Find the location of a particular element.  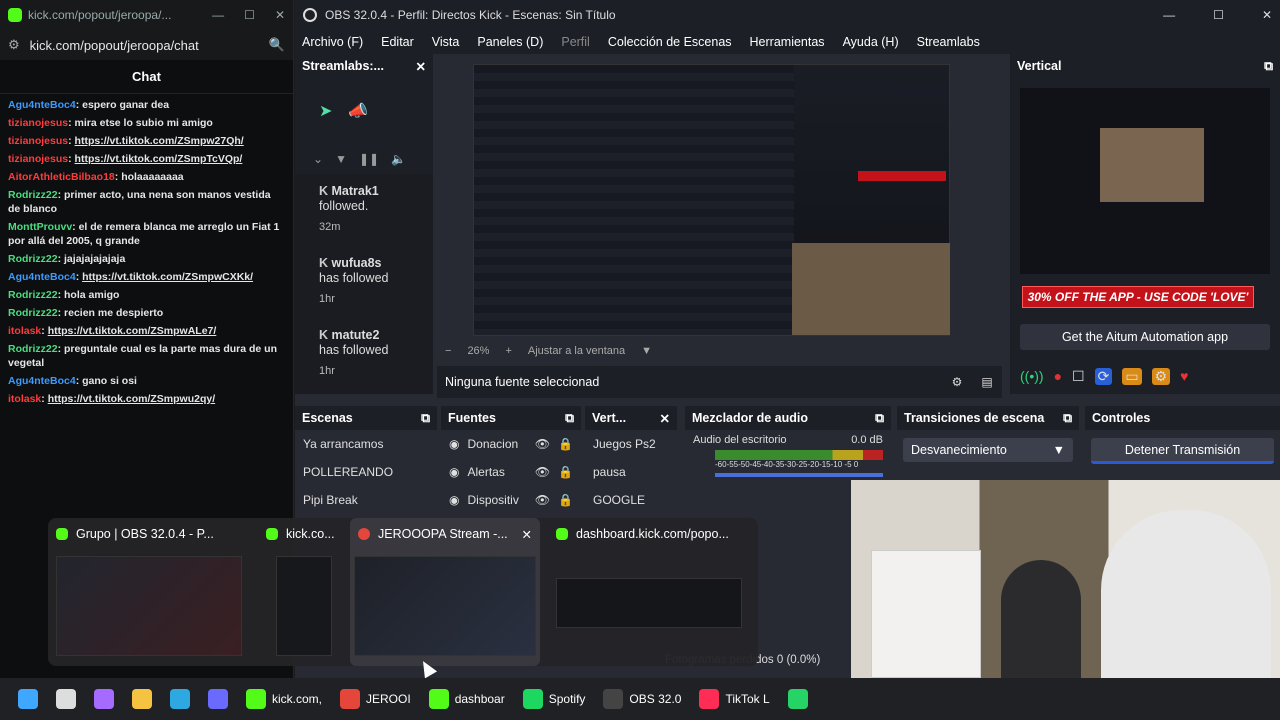

search-icon: 🔍 is located at coordinates (277, 45).